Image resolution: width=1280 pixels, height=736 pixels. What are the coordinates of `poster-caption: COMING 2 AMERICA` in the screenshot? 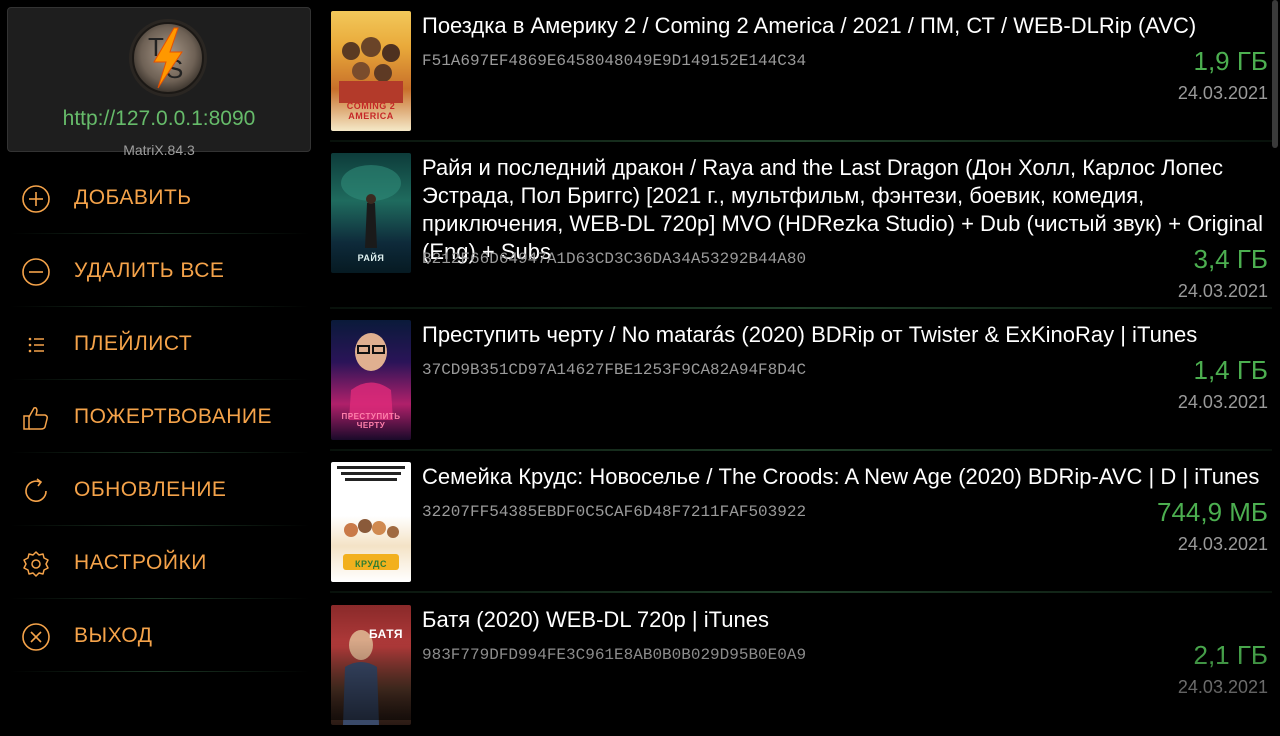 It's located at (371, 111).